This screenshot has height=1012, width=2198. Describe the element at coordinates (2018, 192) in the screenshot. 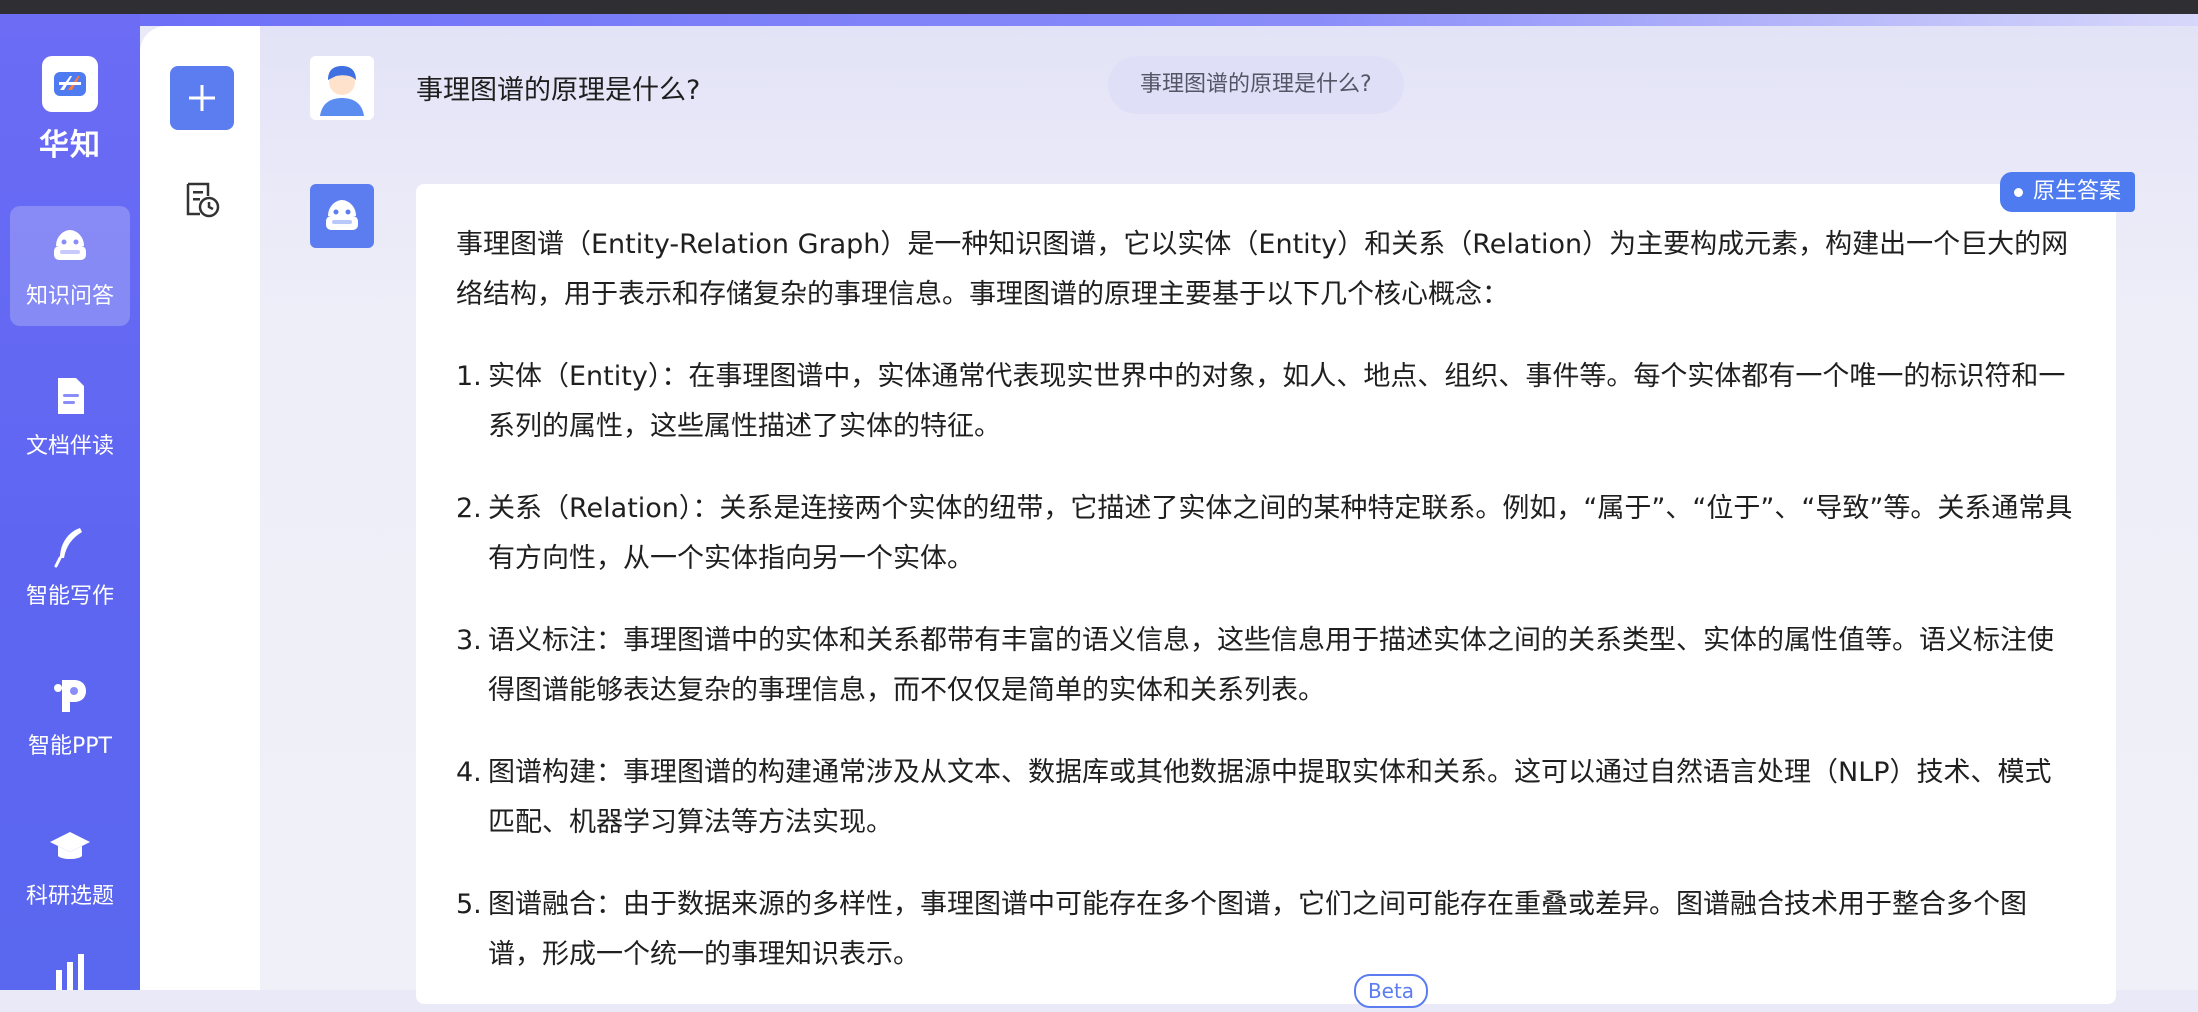

I see `badge-dot-icon` at that location.